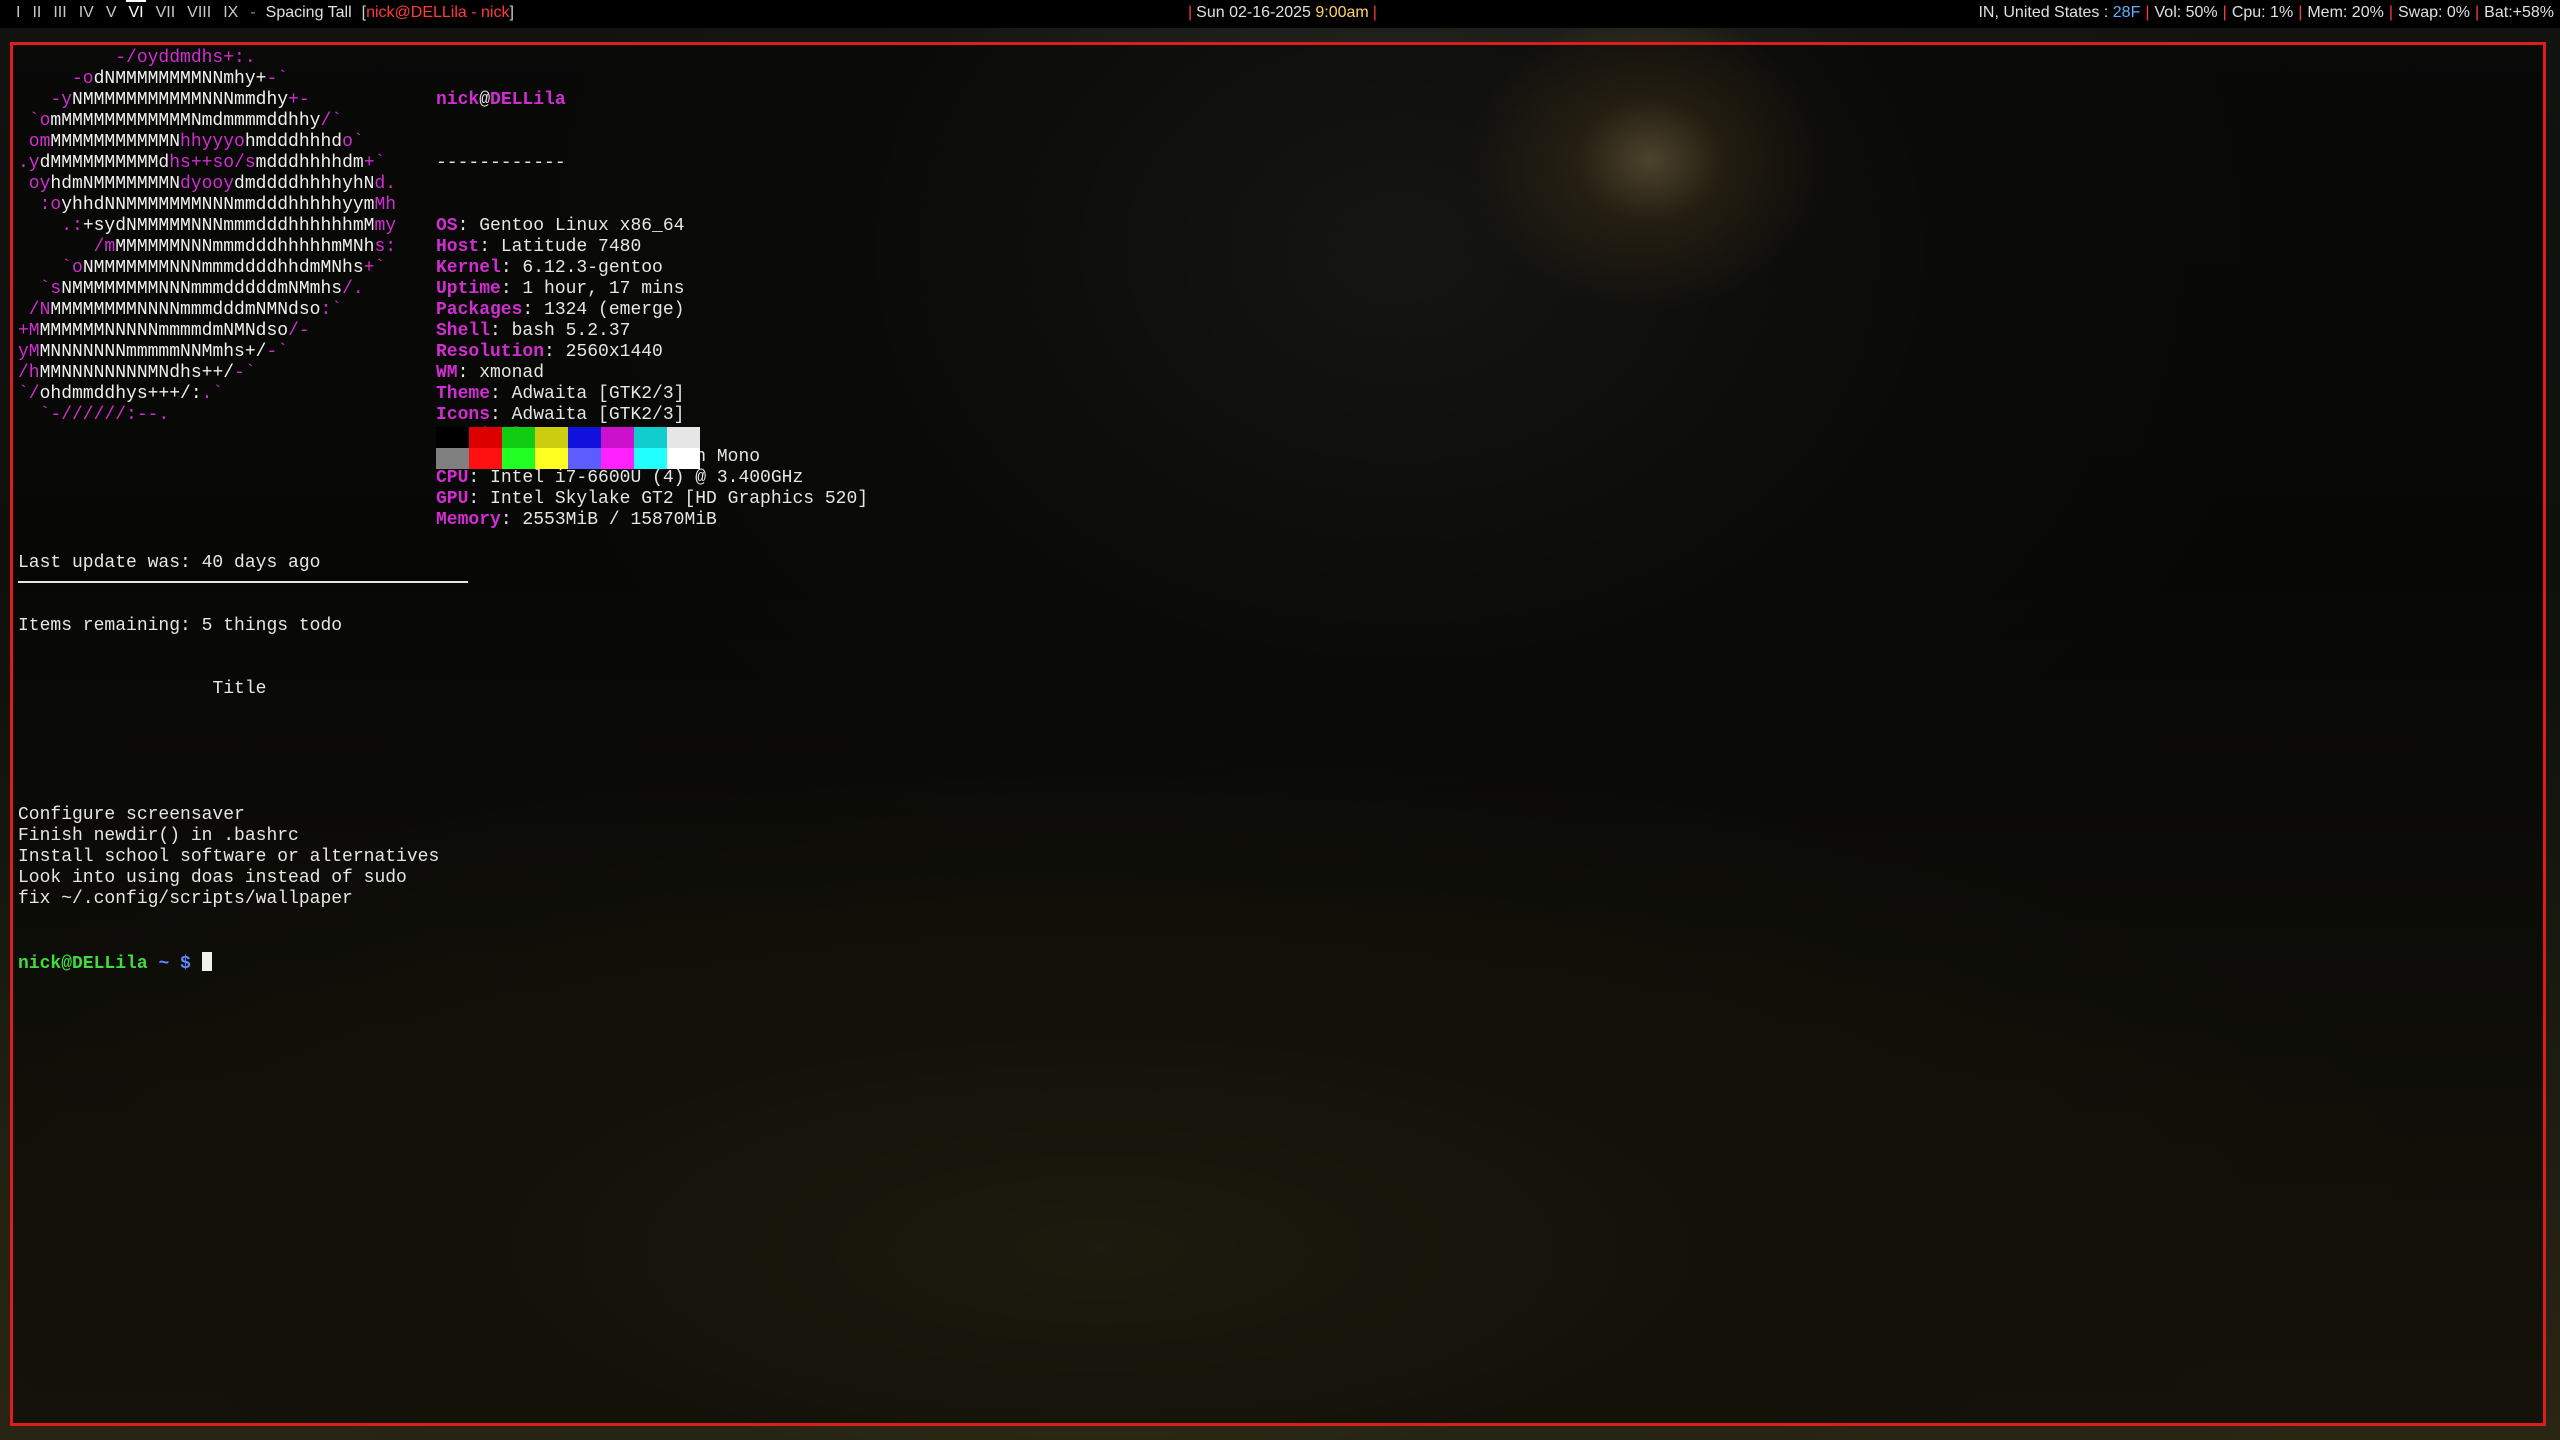  I want to click on logo-segment: o`, so click(353, 142).